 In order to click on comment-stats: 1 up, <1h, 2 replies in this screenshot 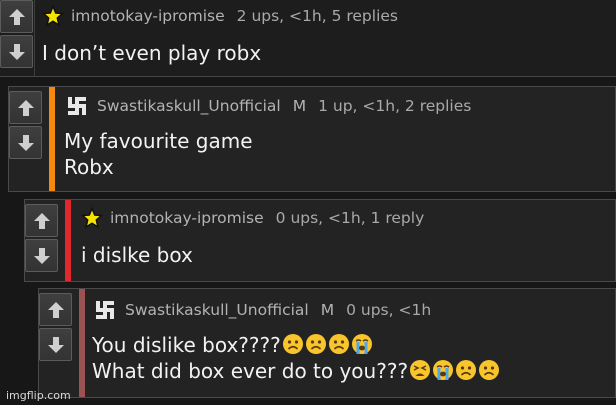, I will do `click(395, 106)`.